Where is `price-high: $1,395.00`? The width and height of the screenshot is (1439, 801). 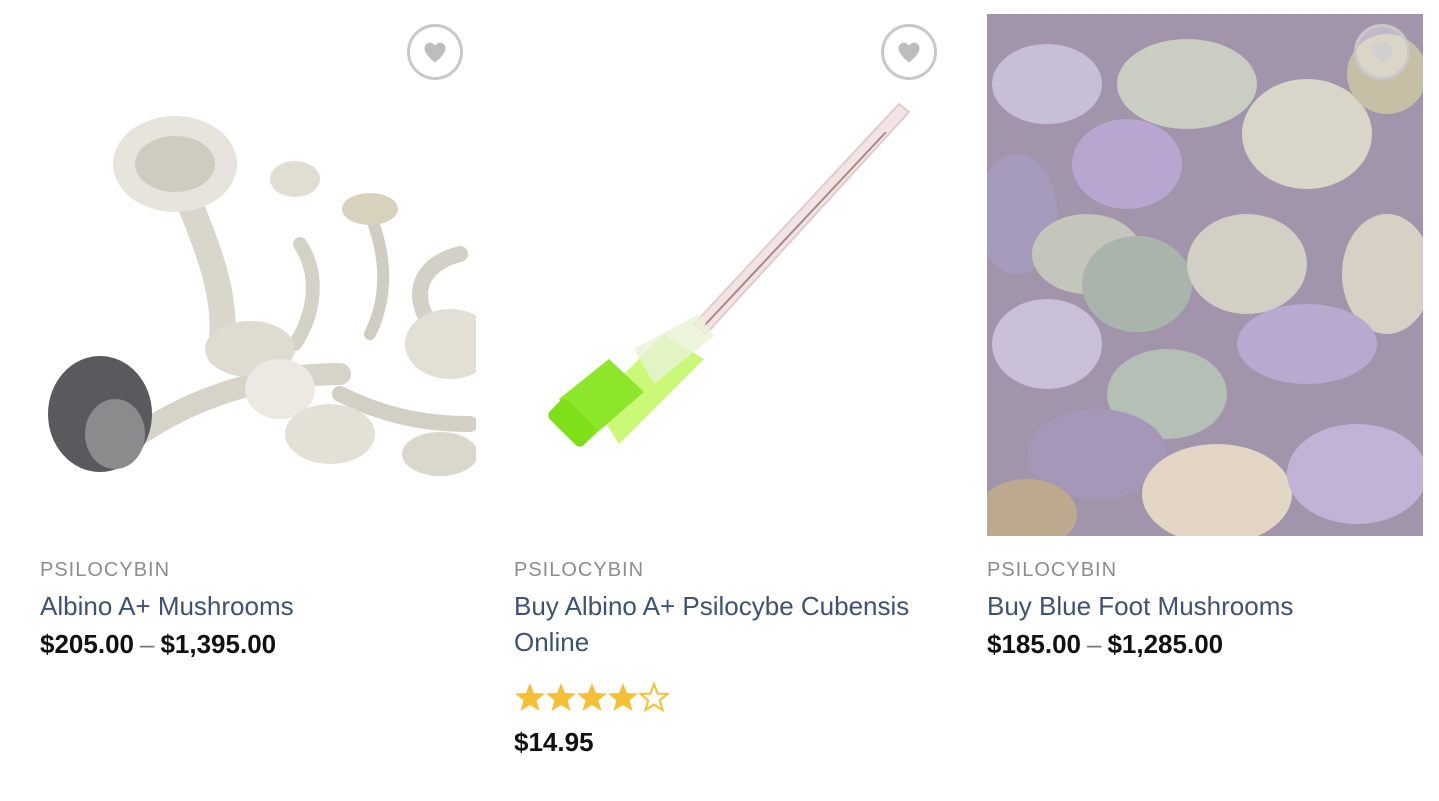
price-high: $1,395.00 is located at coordinates (218, 644).